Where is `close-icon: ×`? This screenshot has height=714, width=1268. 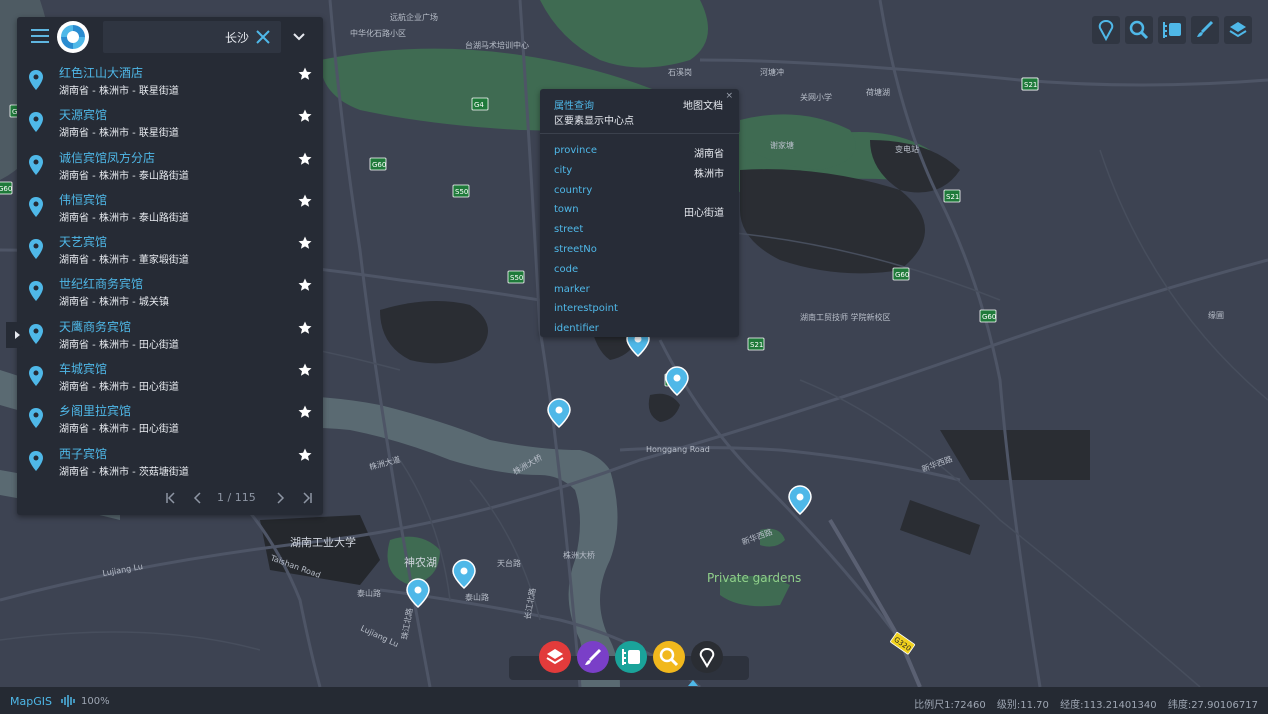
close-icon: × is located at coordinates (729, 96).